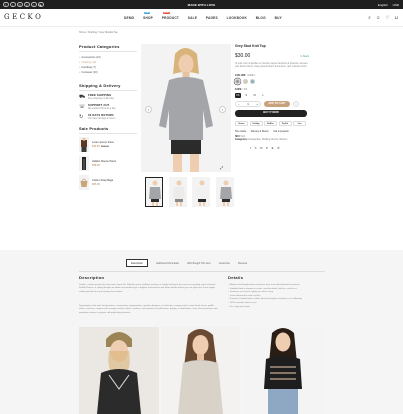  What do you see at coordinates (272, 148) in the screenshot?
I see `telegram-icon: ➤` at bounding box center [272, 148].